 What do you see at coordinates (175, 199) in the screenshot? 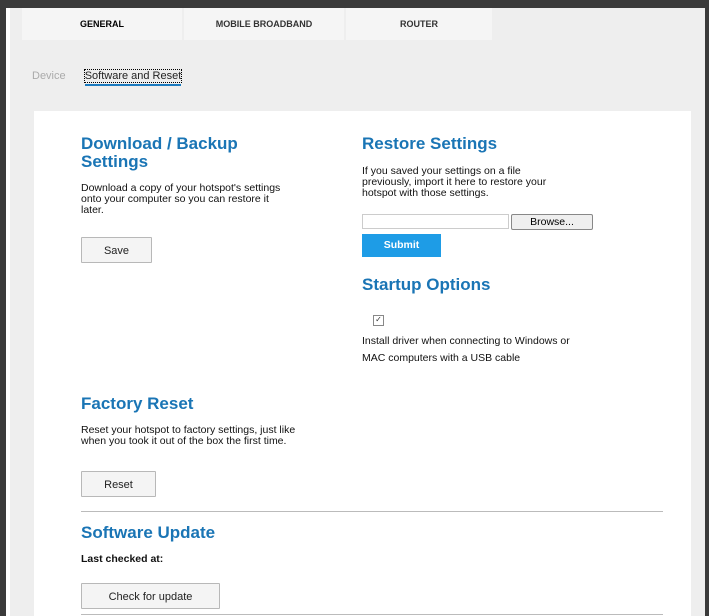
I see `download-desc-line2: onto your computer so you can restore it` at bounding box center [175, 199].